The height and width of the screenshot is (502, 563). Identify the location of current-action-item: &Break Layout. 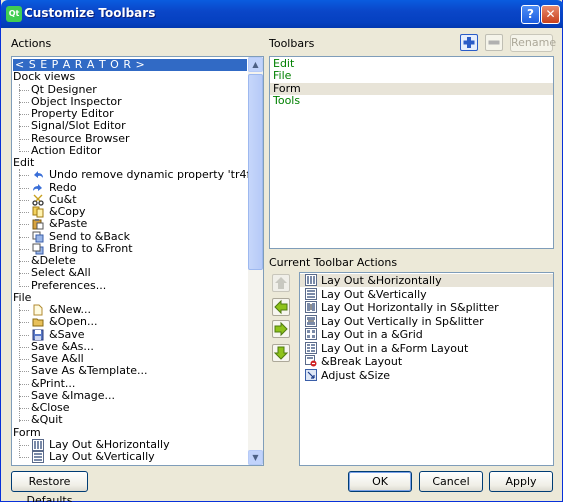
(426, 361).